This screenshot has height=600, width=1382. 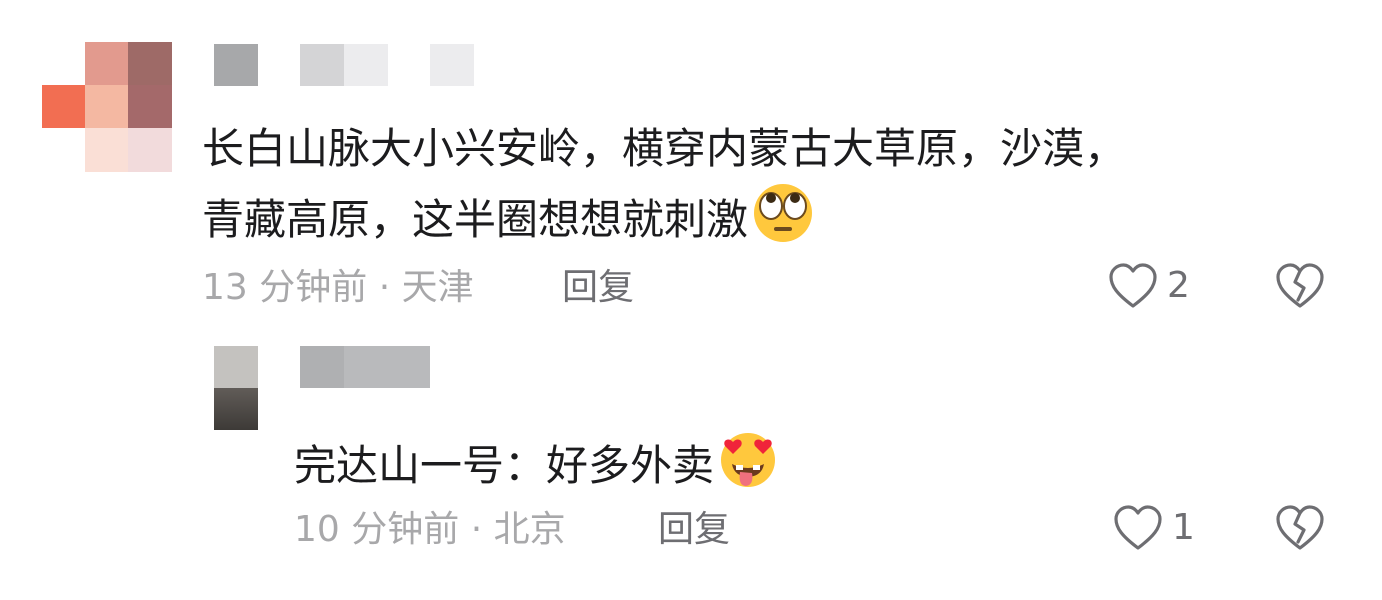 I want to click on comment-text-line2-text: 青藏高原，这半圈想想就刺激, so click(x=475, y=219).